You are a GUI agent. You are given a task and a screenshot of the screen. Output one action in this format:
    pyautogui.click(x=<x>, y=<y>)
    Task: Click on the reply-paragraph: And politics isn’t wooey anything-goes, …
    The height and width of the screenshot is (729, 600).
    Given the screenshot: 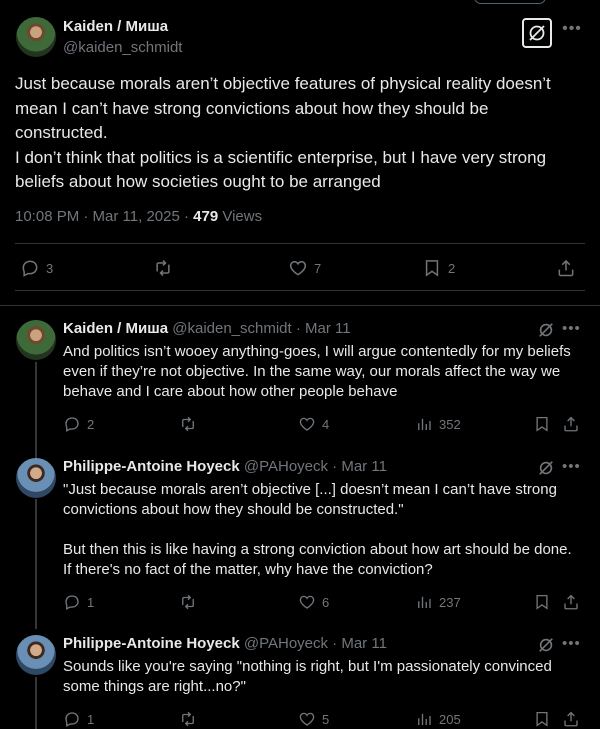 What is the action you would take?
    pyautogui.click(x=317, y=371)
    